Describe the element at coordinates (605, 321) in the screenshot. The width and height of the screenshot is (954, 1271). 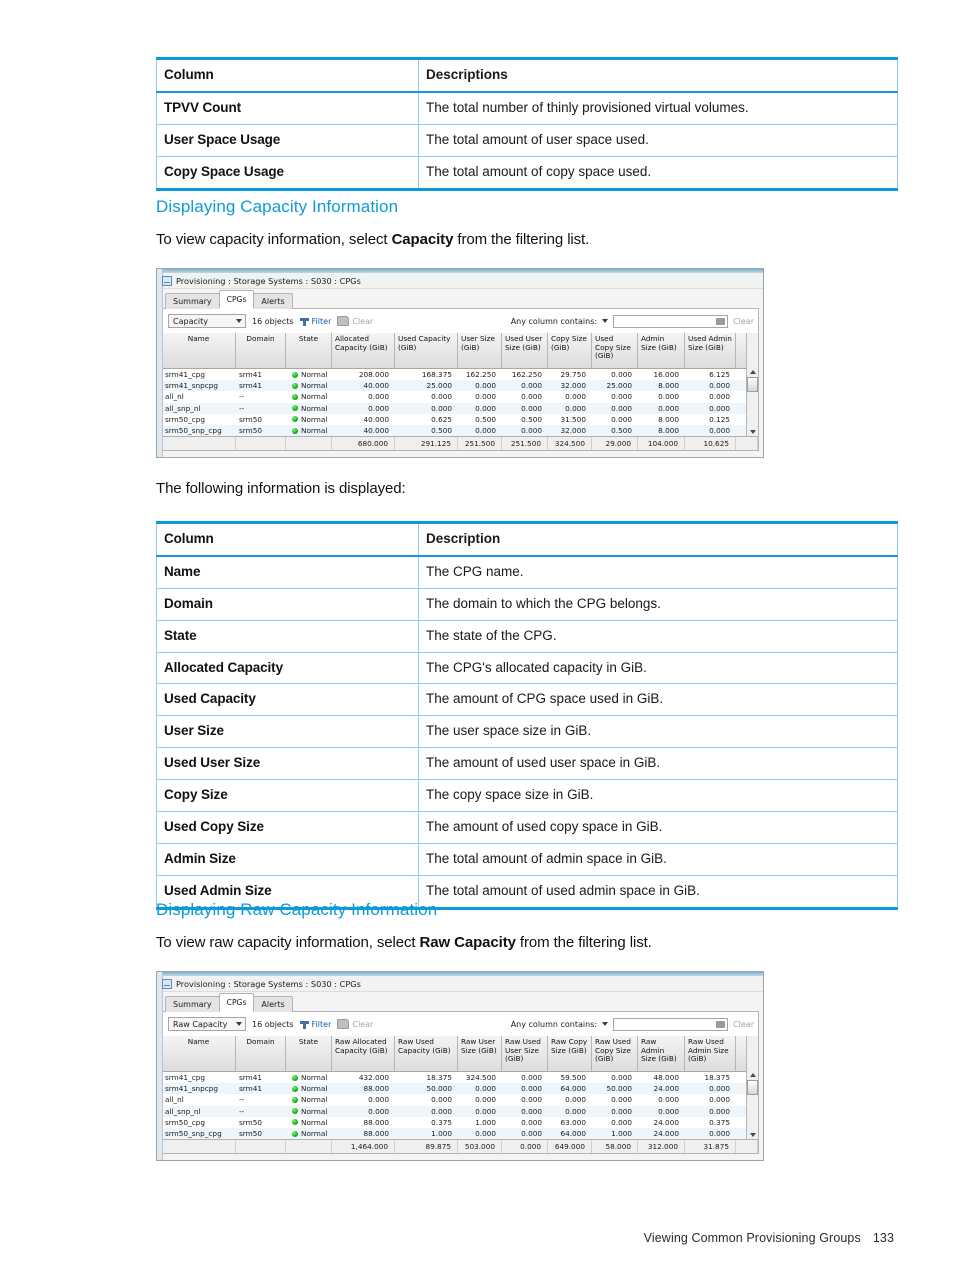
I see `search-scope-chevron-down-icon` at that location.